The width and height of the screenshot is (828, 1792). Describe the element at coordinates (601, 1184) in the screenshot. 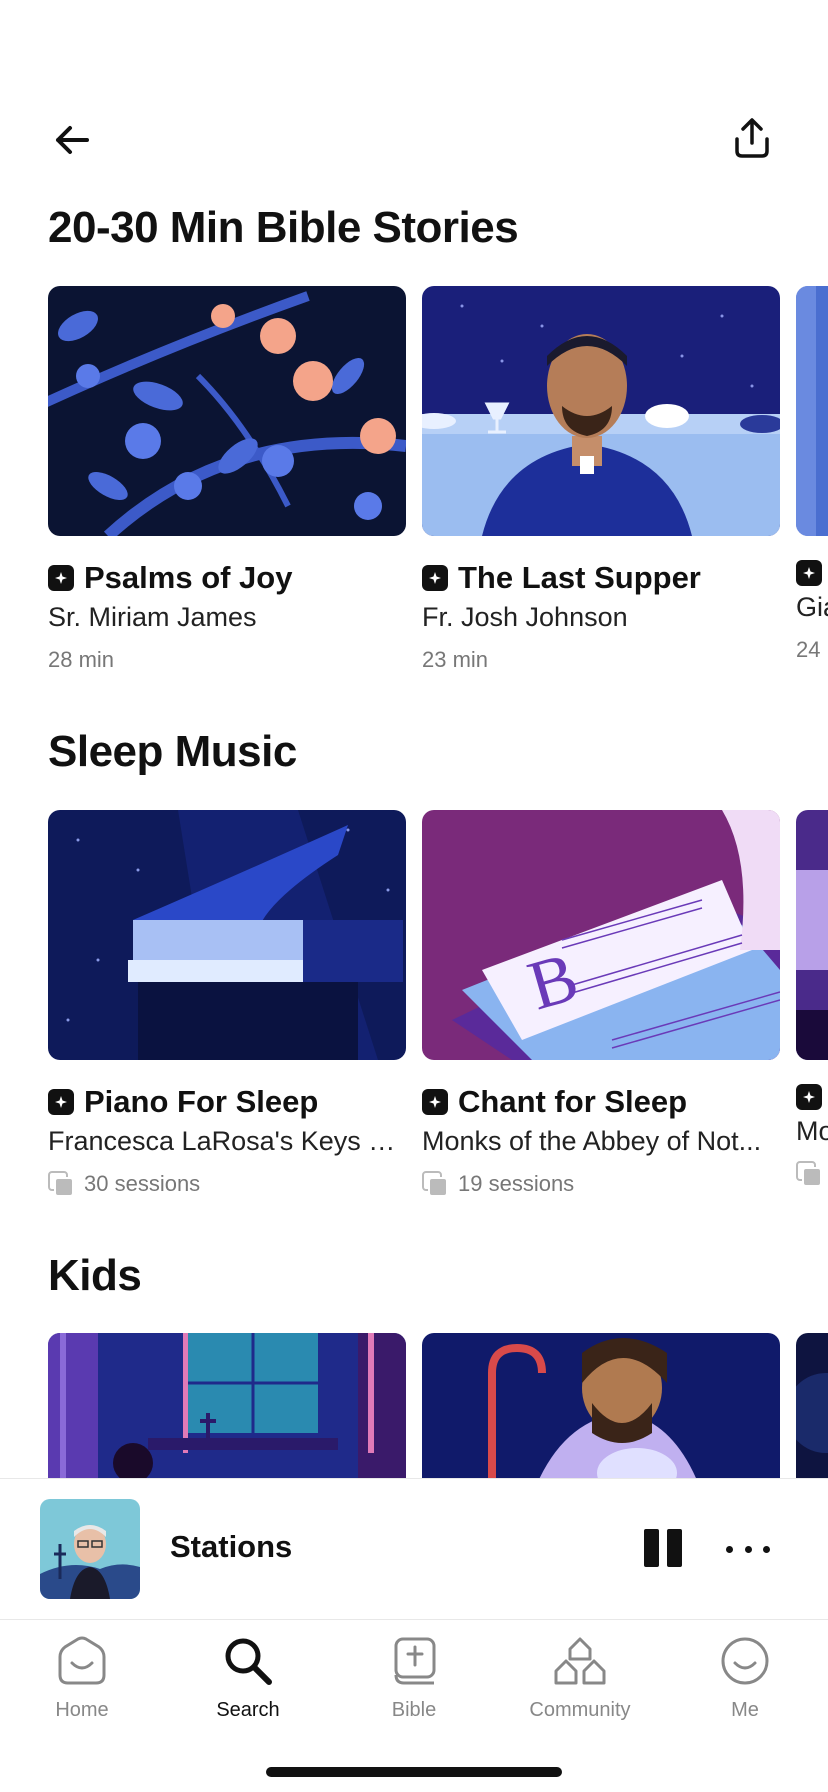

I see `card-sessions: 19 sessions` at that location.